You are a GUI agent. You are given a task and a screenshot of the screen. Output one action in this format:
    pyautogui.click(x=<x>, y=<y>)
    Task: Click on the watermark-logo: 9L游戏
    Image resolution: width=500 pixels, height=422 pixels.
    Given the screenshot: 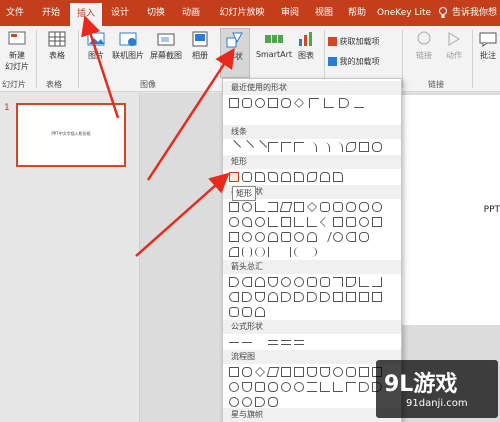 What is the action you would take?
    pyautogui.click(x=421, y=384)
    